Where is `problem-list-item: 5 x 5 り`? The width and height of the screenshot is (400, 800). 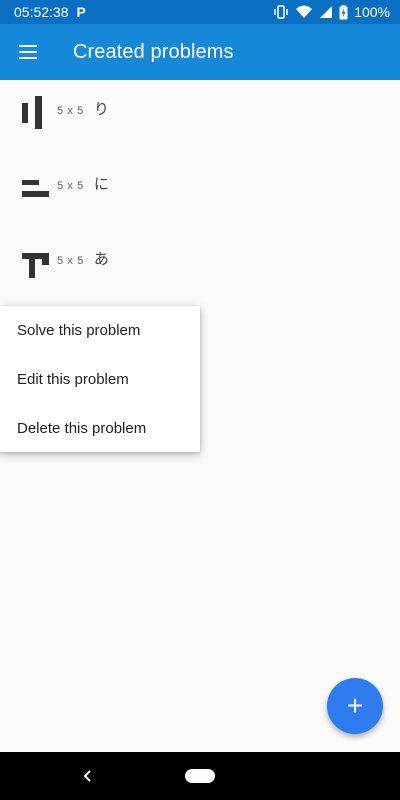 problem-list-item: 5 x 5 り is located at coordinates (200, 117).